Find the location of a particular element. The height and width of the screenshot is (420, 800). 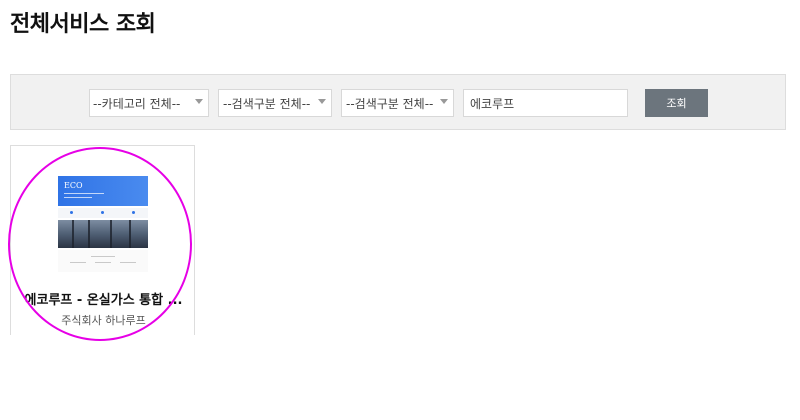

service-card-company: 주식회사 하나루프 is located at coordinates (103, 320).